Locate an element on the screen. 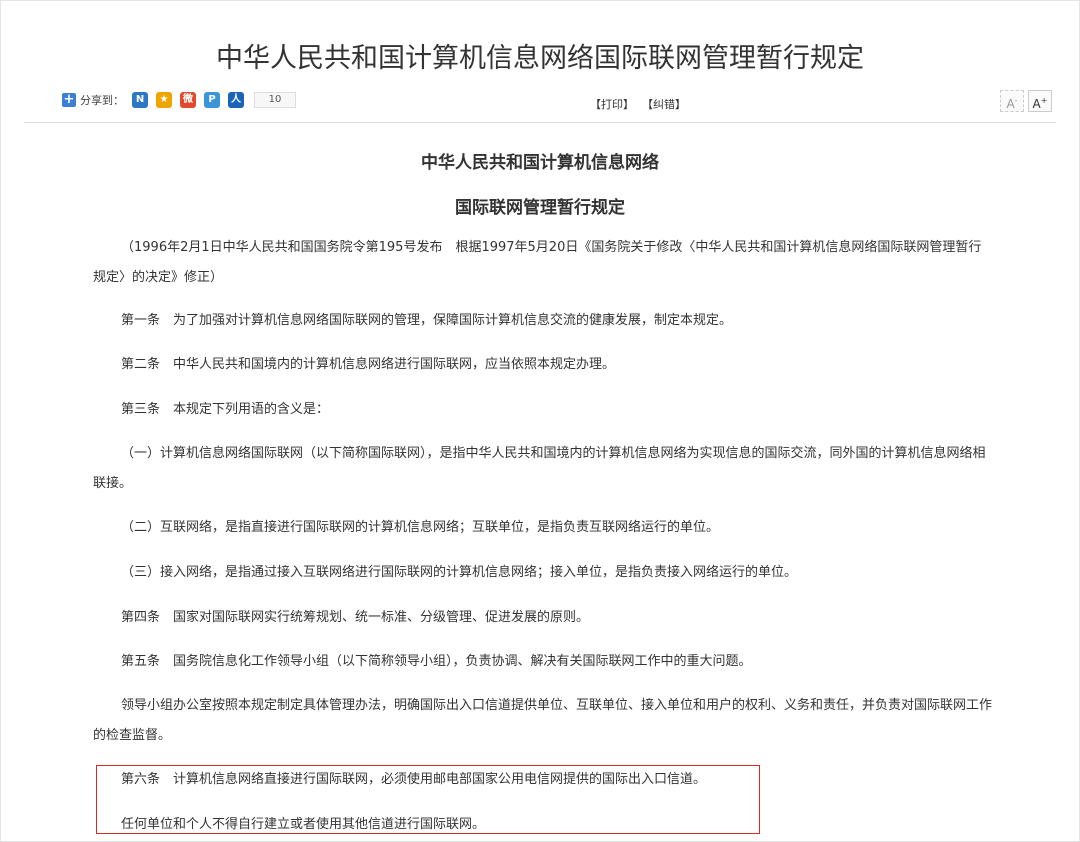 This screenshot has height=842, width=1080. doc-heading-line1: 中华人民共和国计算机信息网络 is located at coordinates (540, 163).